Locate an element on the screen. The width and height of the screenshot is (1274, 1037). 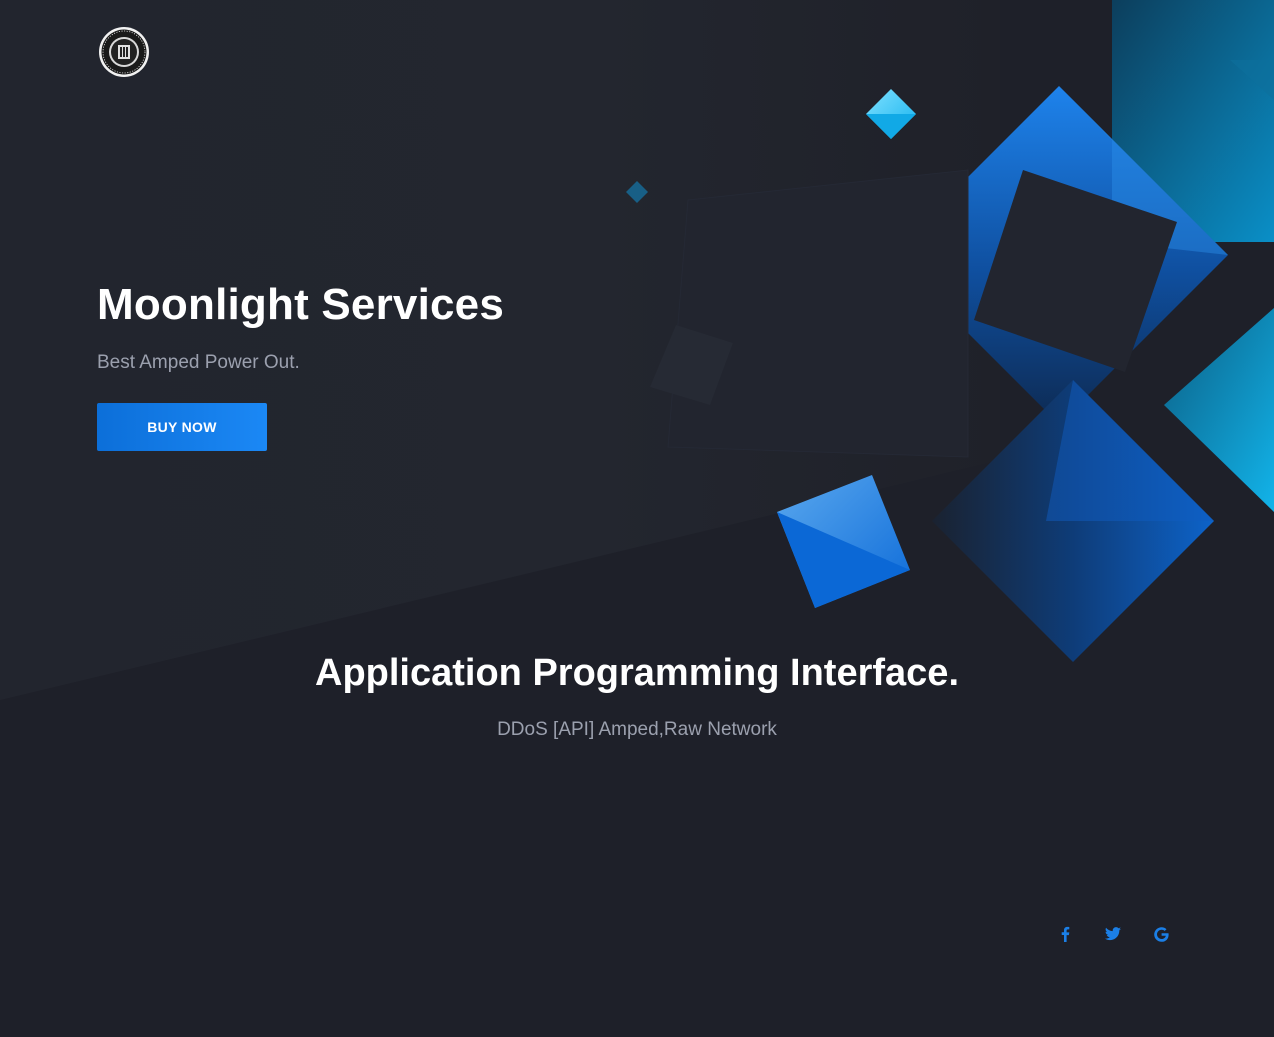
hero-title: Moonlight Services is located at coordinates (301, 304).